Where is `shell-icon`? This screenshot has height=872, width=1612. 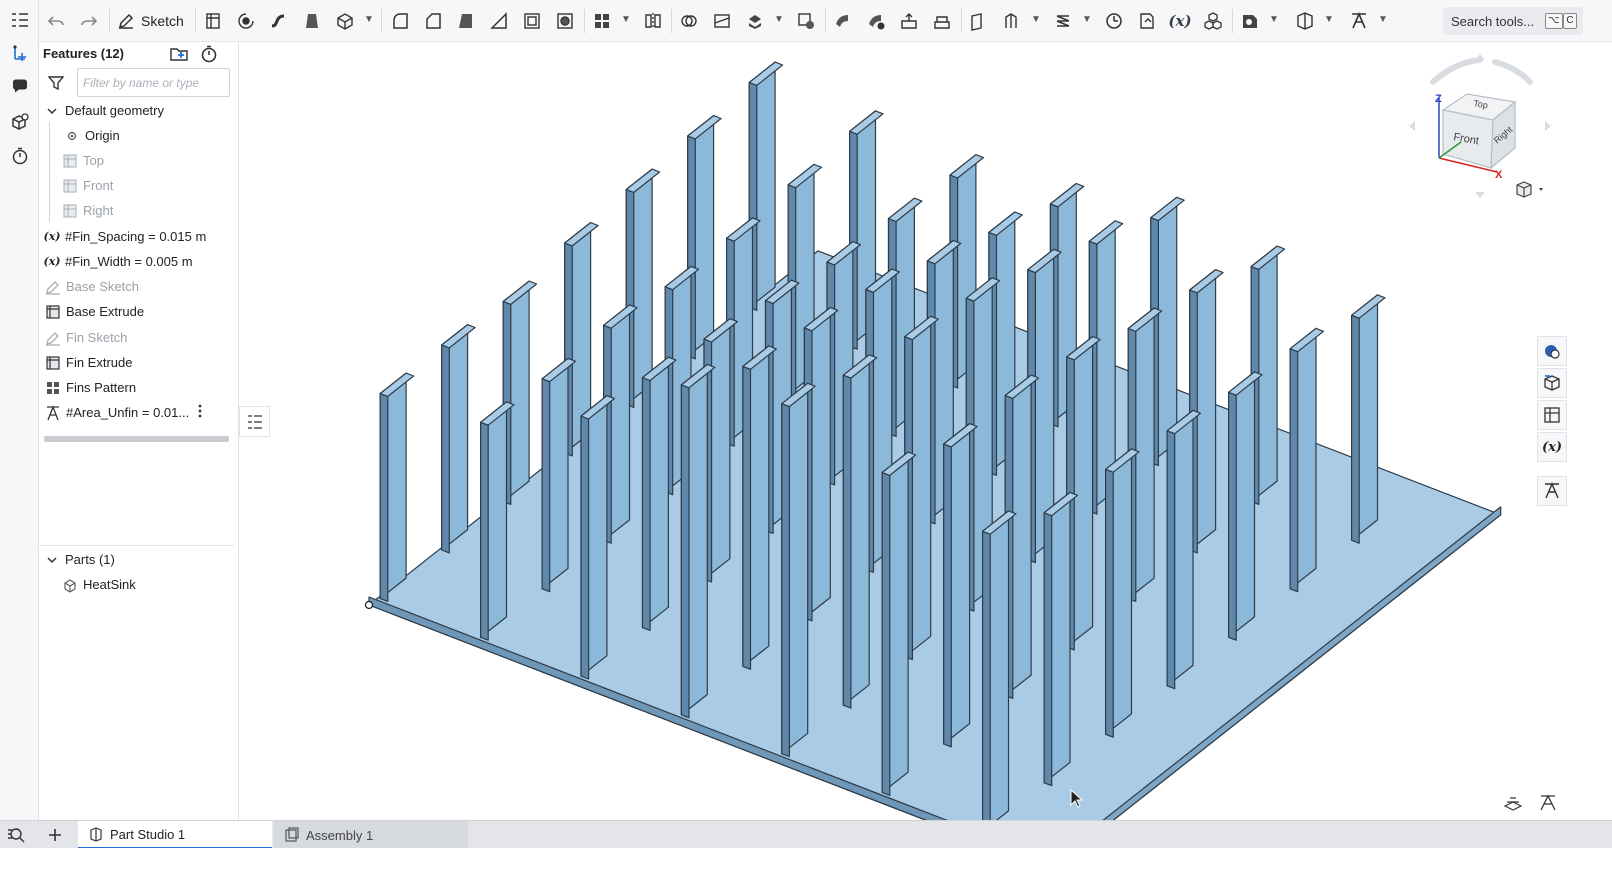
shell-icon is located at coordinates (532, 21).